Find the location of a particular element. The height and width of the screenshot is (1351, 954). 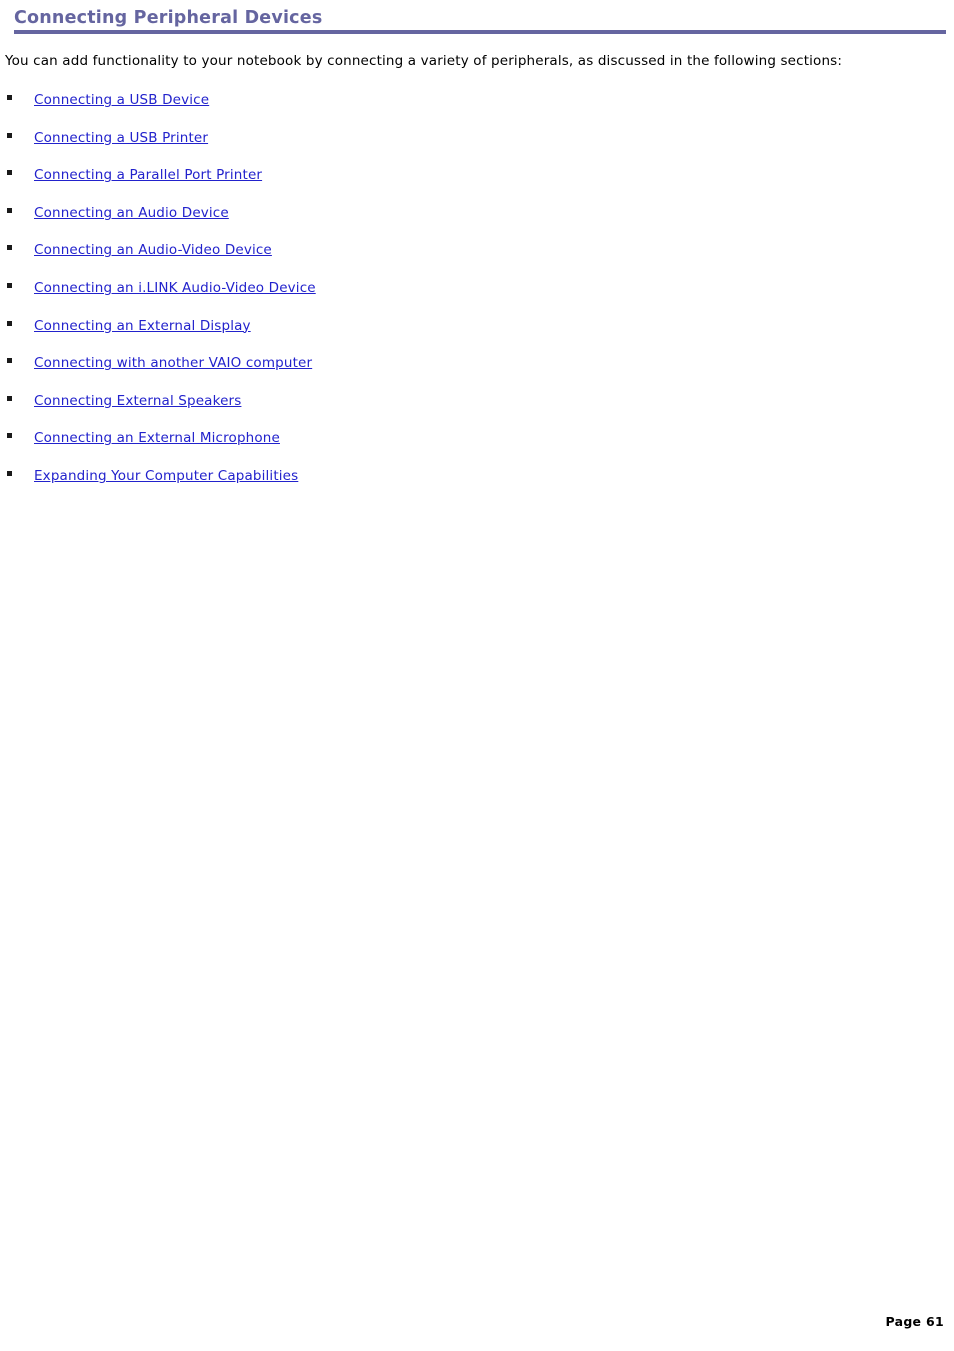

page-title: Connecting Peripheral Devices is located at coordinates (168, 18).